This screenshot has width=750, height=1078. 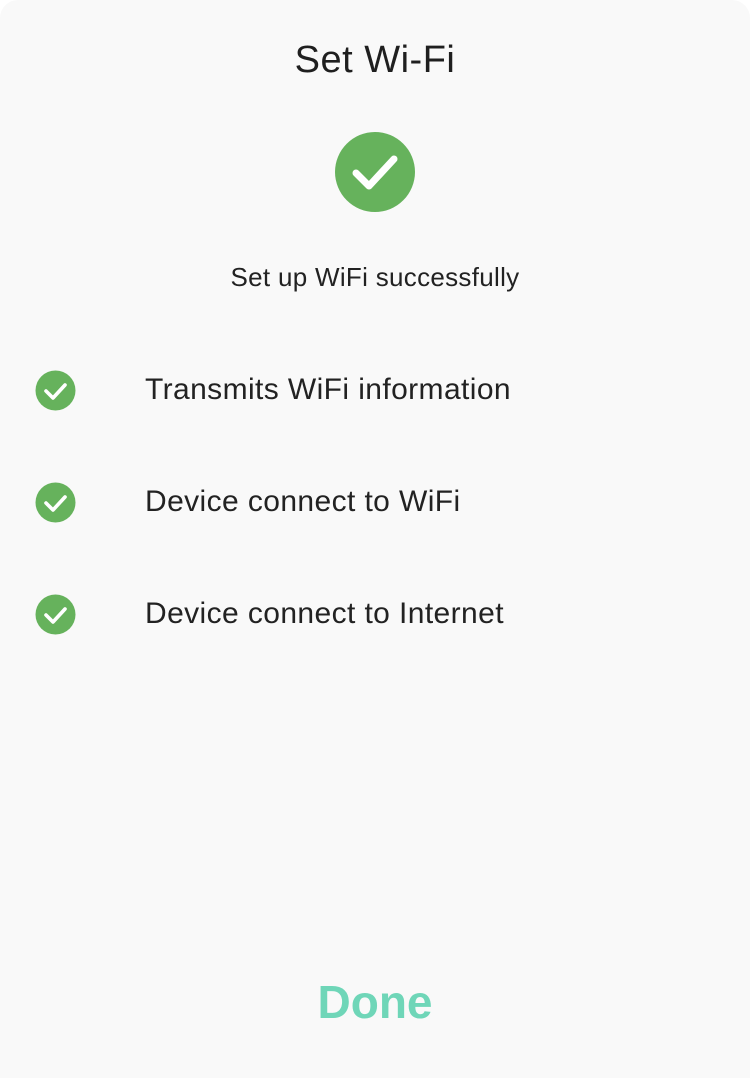 I want to click on sheet-title: Set Wi-Fi, so click(x=375, y=60).